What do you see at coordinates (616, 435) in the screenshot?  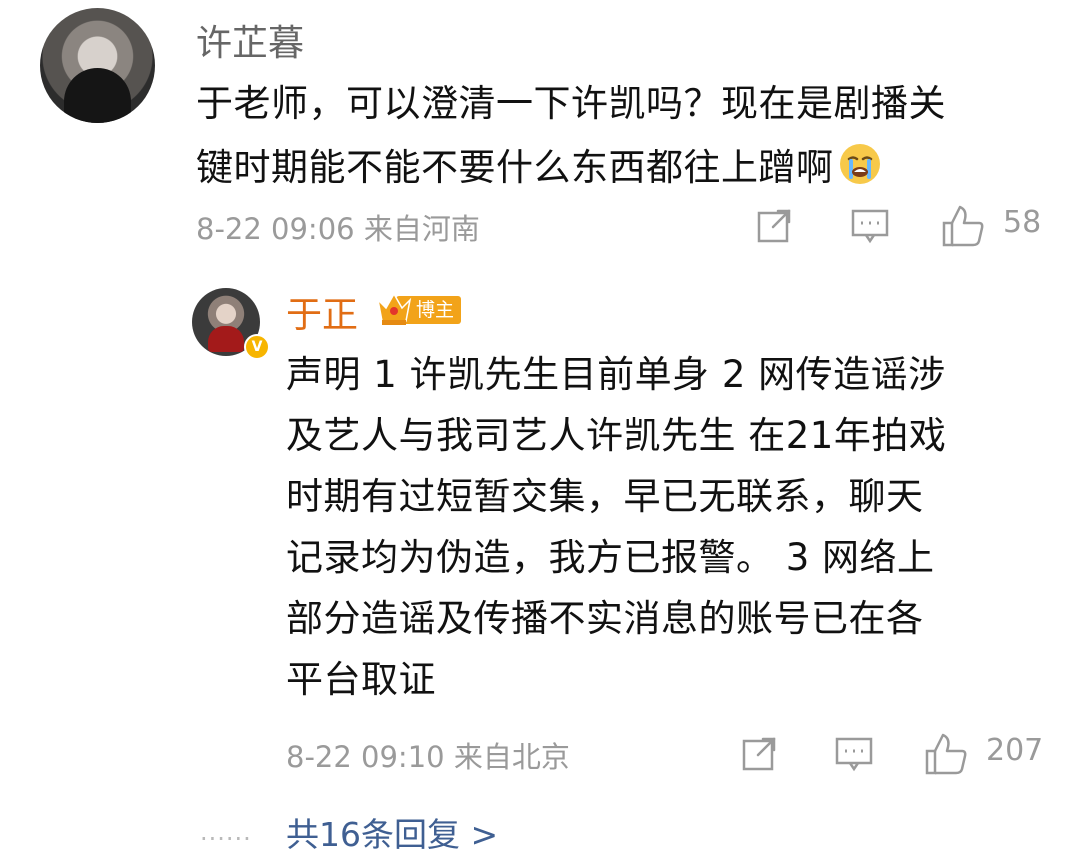 I see `reply-text-line: 及艺人与我司艺人许凯先生 在21年拍戏` at bounding box center [616, 435].